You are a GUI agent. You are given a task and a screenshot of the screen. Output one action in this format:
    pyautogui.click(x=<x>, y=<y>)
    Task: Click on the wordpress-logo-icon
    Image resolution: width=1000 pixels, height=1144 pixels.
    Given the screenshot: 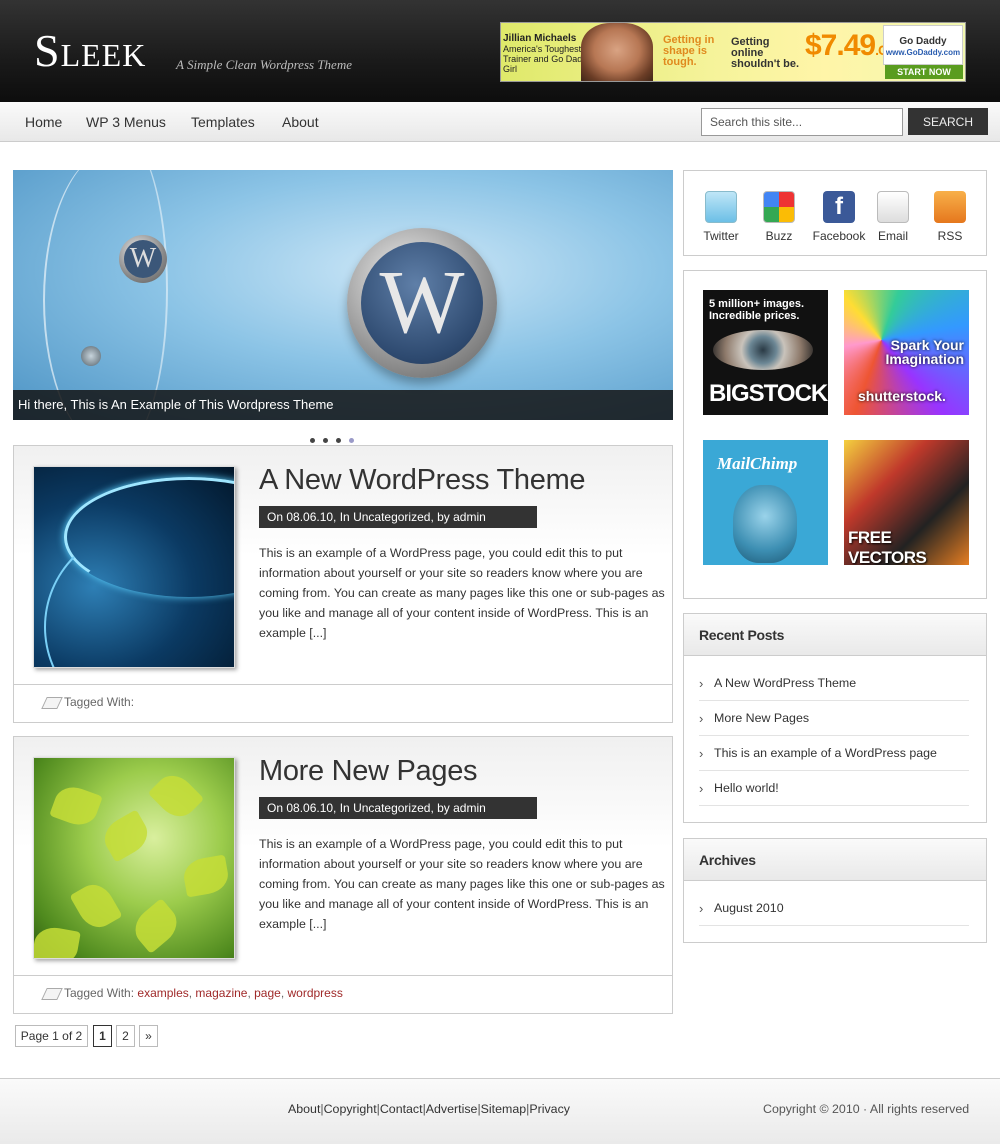 What is the action you would take?
    pyautogui.click(x=91, y=356)
    